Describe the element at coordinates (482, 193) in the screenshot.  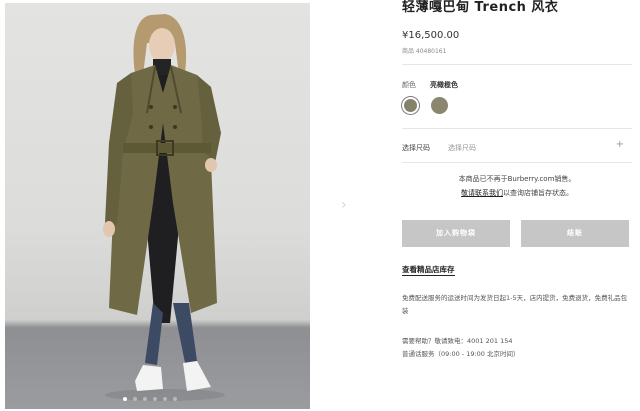
I see `contact-us-link: 敬请联系我们` at that location.